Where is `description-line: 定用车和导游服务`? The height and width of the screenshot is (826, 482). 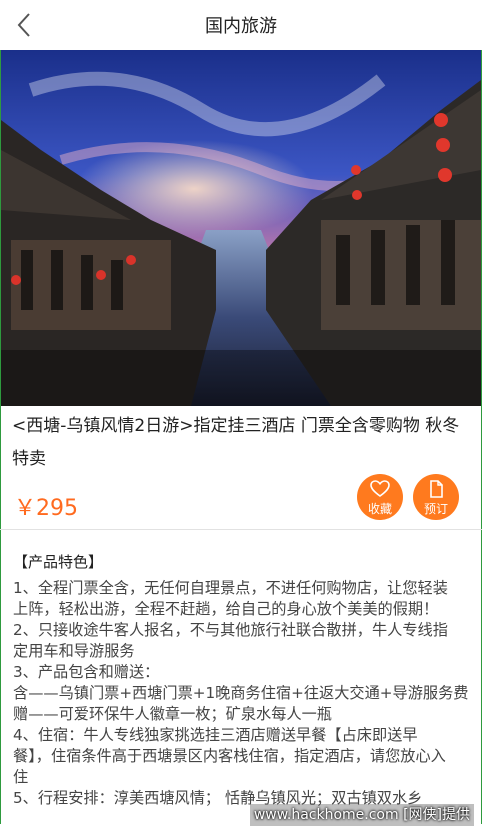 description-line: 定用车和导游服务 is located at coordinates (74, 651).